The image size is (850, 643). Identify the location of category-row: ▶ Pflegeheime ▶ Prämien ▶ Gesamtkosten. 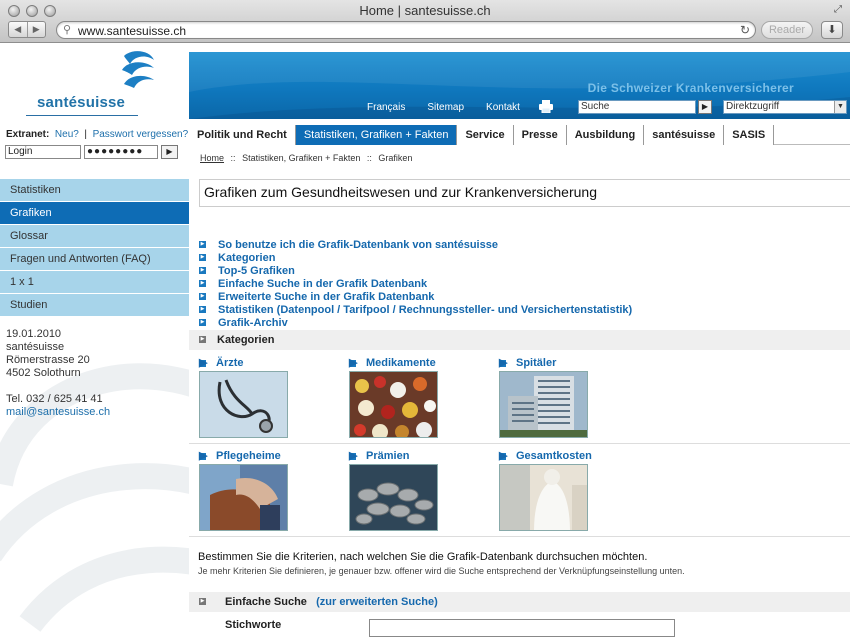
(519, 490).